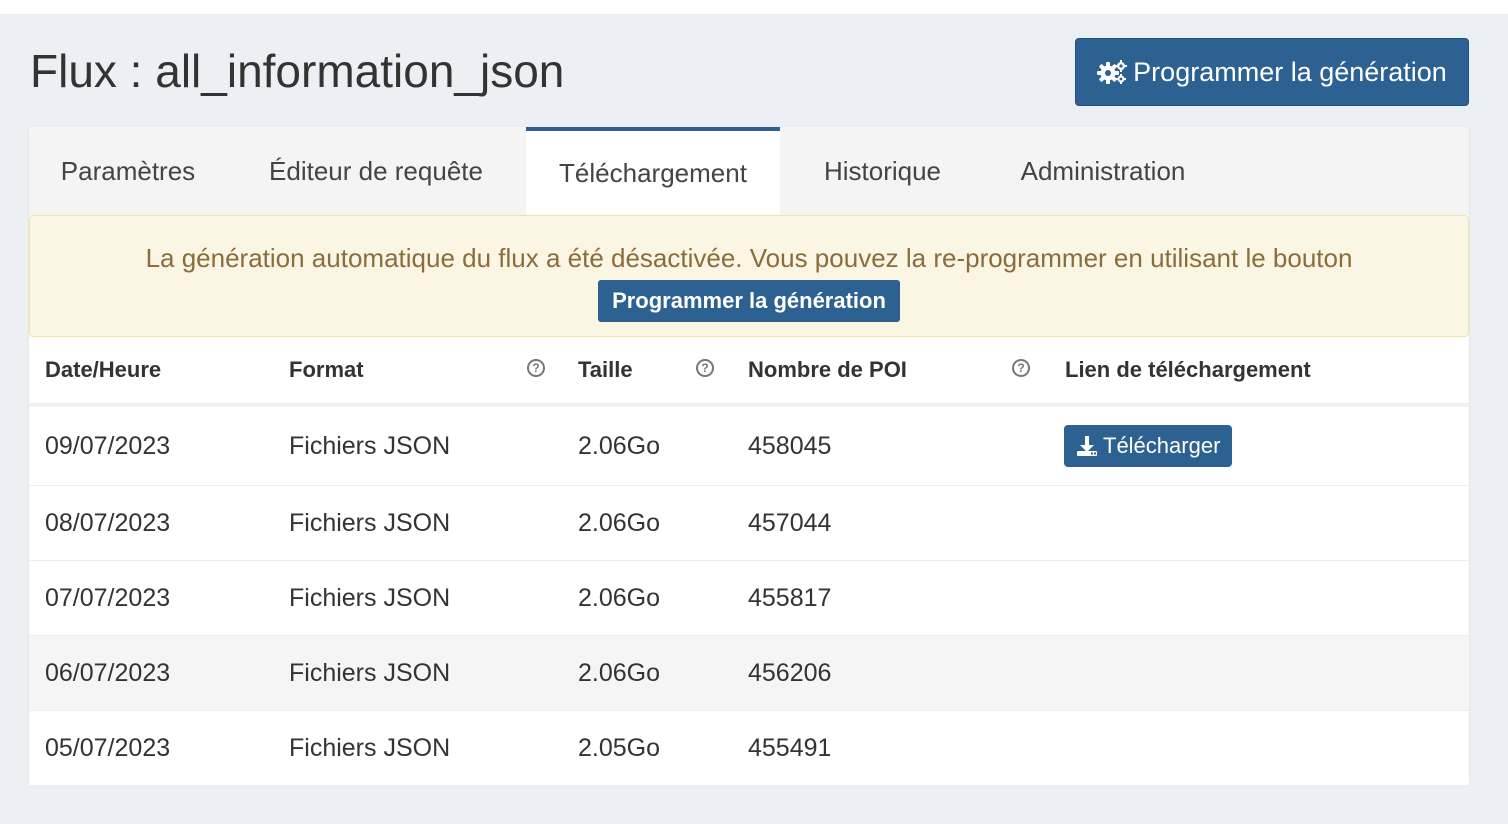 The image size is (1508, 824). I want to click on table-row: 07/07/2023 Fichiers JSON 2.06Go 455817, so click(749, 598).